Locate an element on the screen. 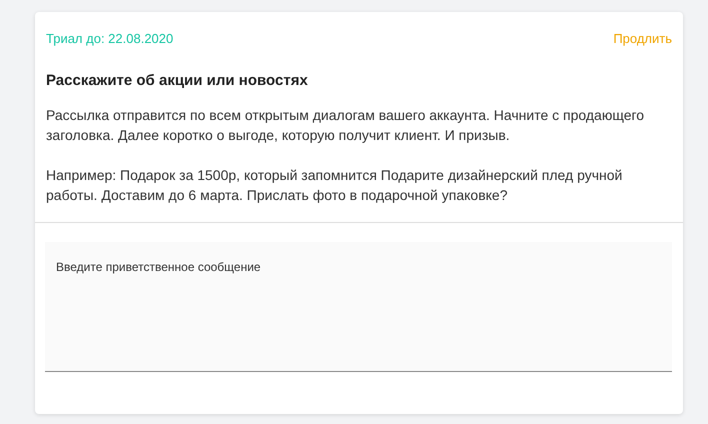 This screenshot has width=708, height=424. description-paragraph: Рассылка отправится по всем открытым диалогам вашего аккаунта. Начните с продающего заголовка. Далее коротко о выгоде, которую получит клиент. И призыв. is located at coordinates (346, 125).